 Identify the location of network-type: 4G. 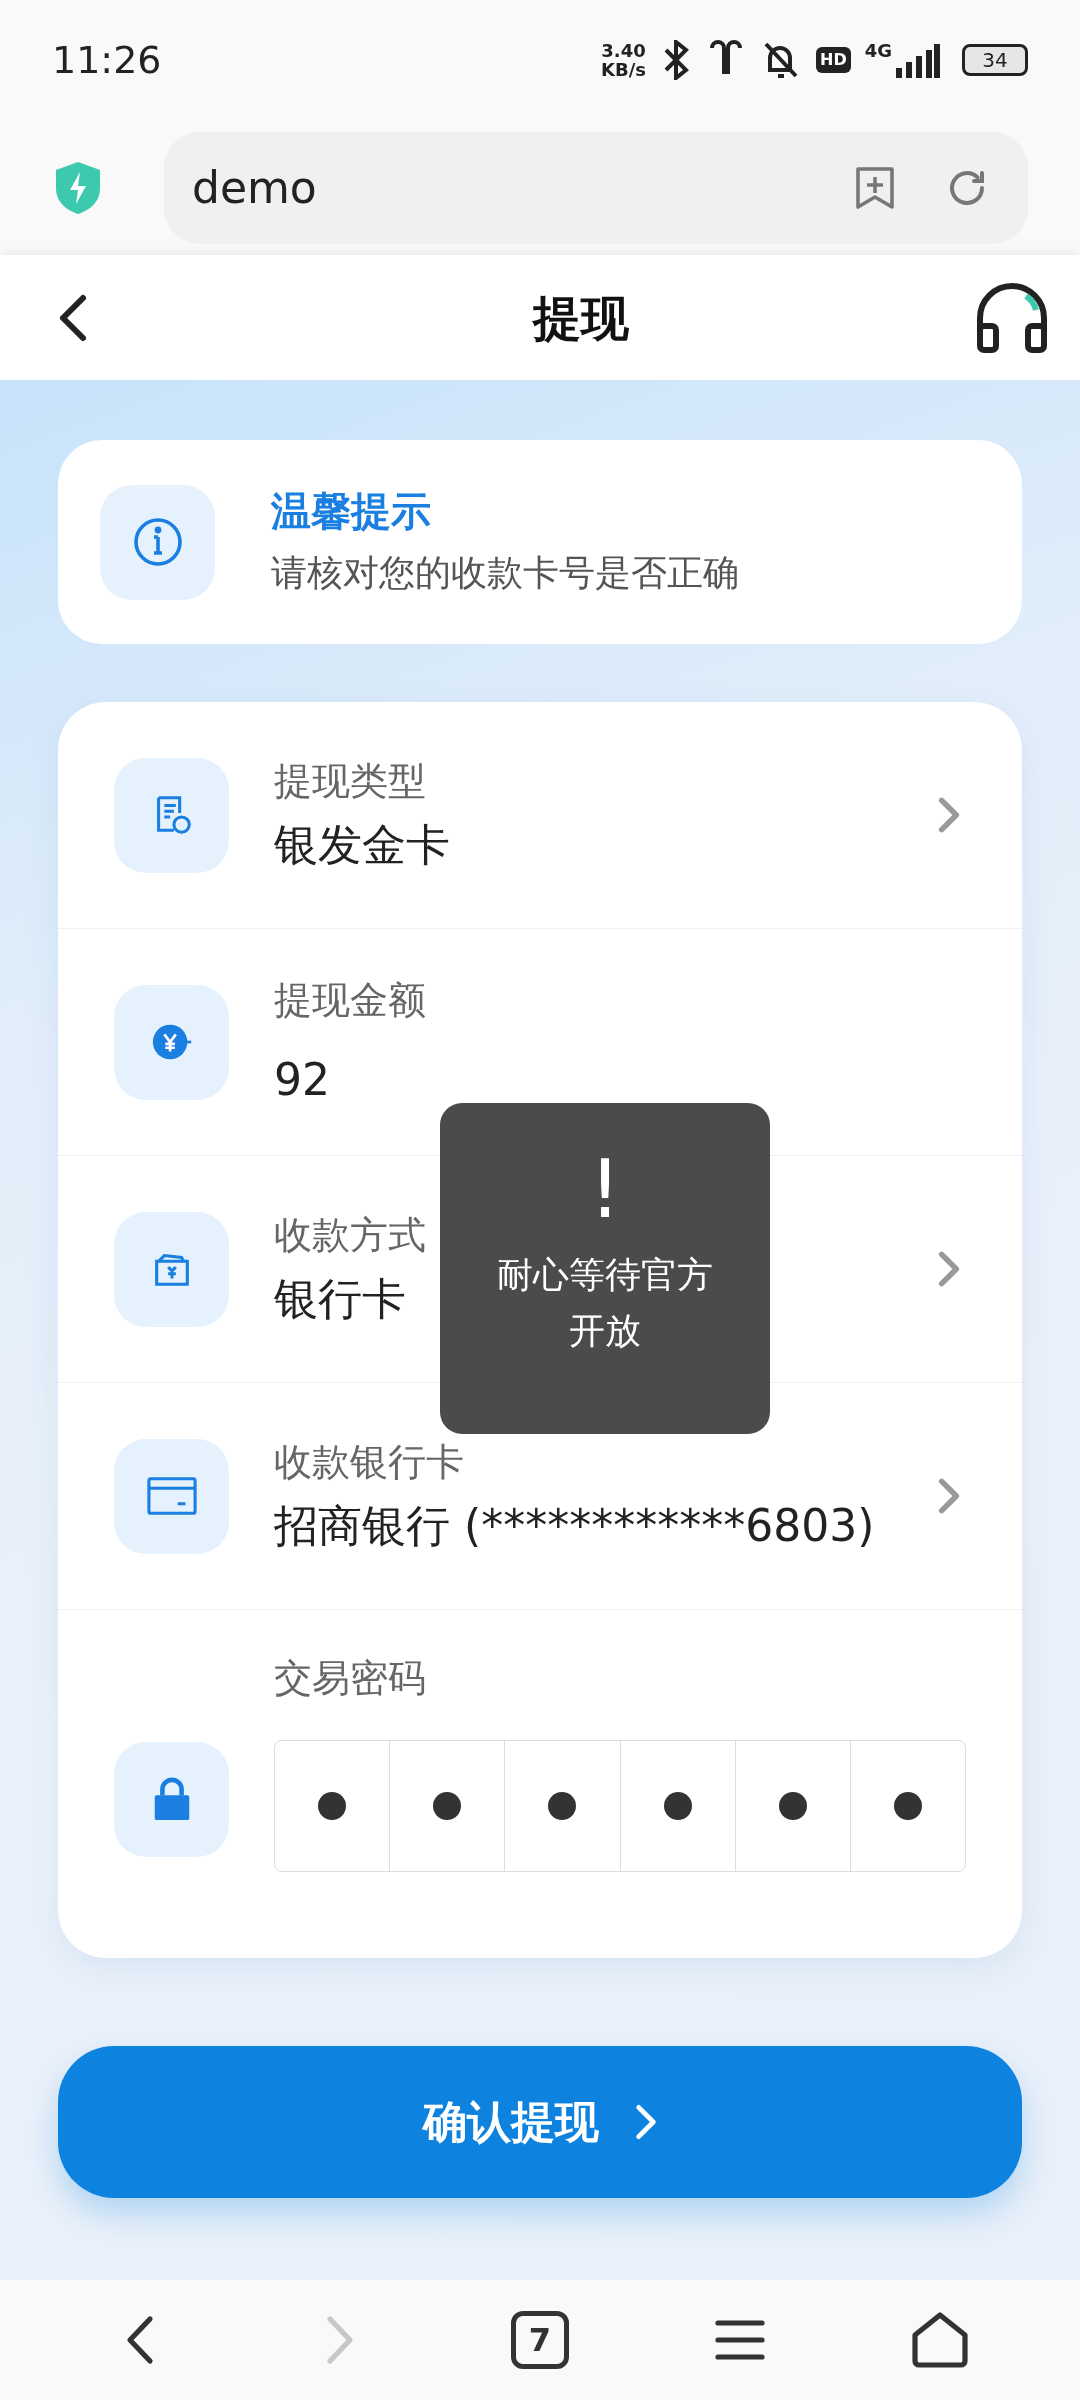
(878, 51).